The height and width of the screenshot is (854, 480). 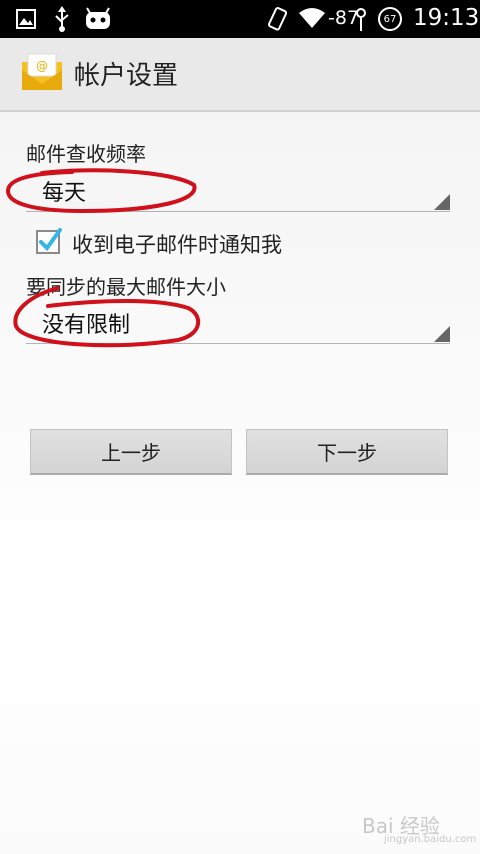 I want to click on watermark-url: jingyan.baidu.com, so click(x=430, y=839).